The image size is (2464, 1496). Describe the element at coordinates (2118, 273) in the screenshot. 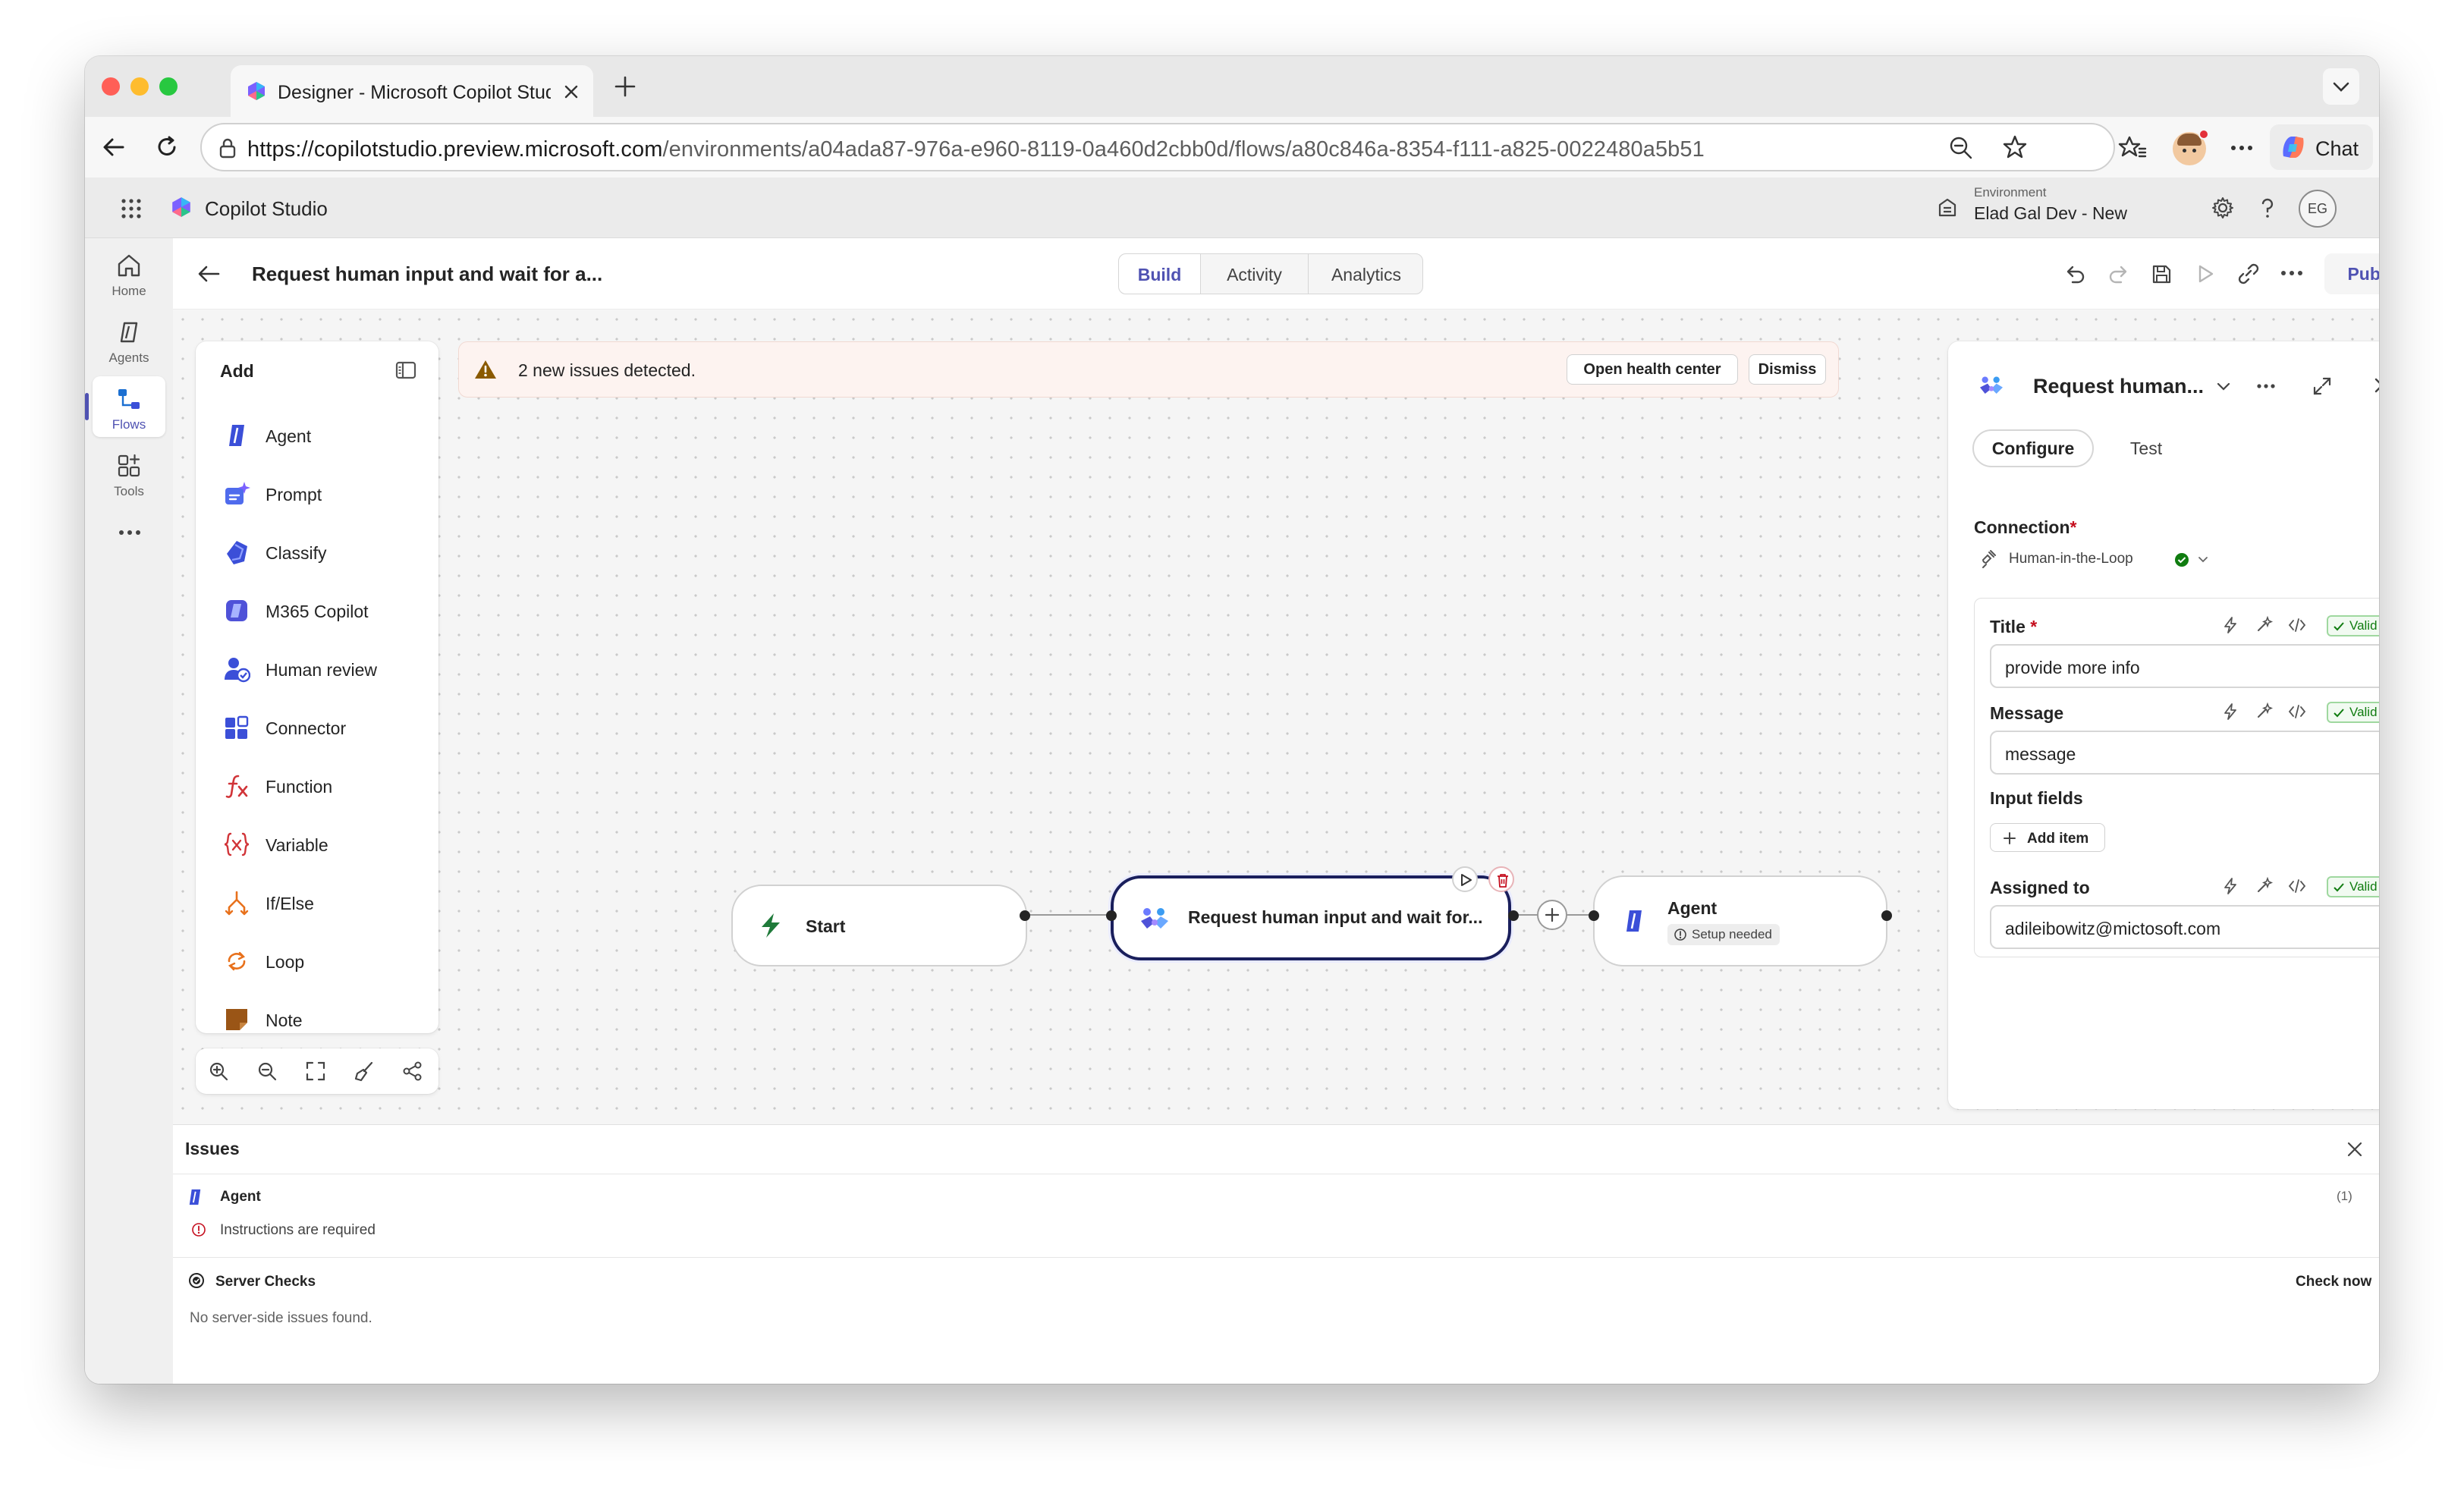

I see `redo-icon` at that location.